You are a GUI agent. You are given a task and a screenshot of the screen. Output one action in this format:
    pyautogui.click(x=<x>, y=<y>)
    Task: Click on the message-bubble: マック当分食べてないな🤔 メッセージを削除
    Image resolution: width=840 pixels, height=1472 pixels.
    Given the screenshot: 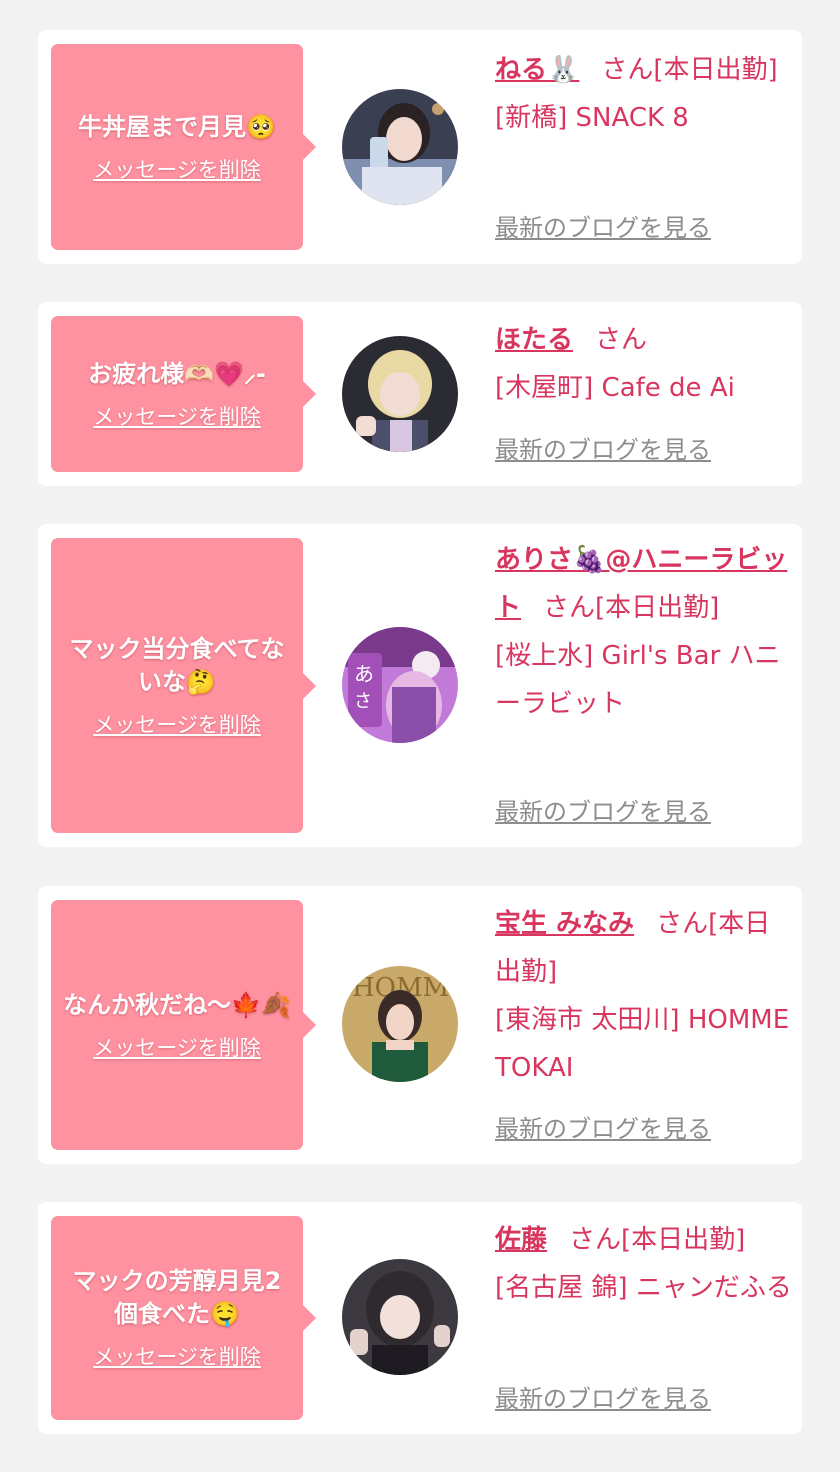 What is the action you would take?
    pyautogui.click(x=183, y=685)
    